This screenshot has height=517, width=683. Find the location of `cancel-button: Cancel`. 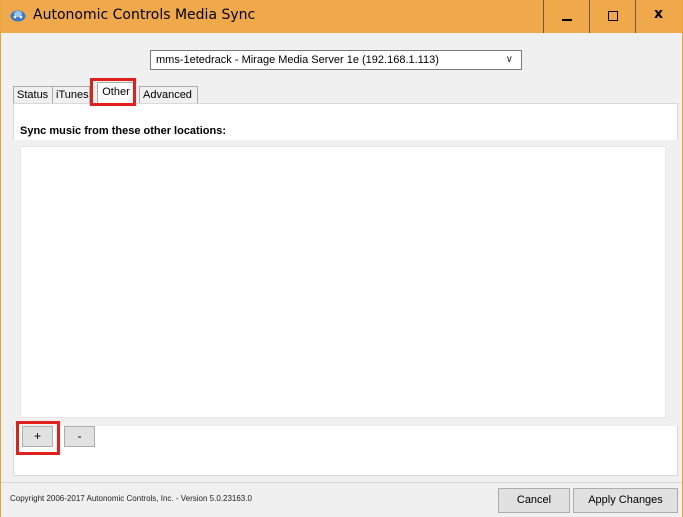

cancel-button: Cancel is located at coordinates (534, 500).